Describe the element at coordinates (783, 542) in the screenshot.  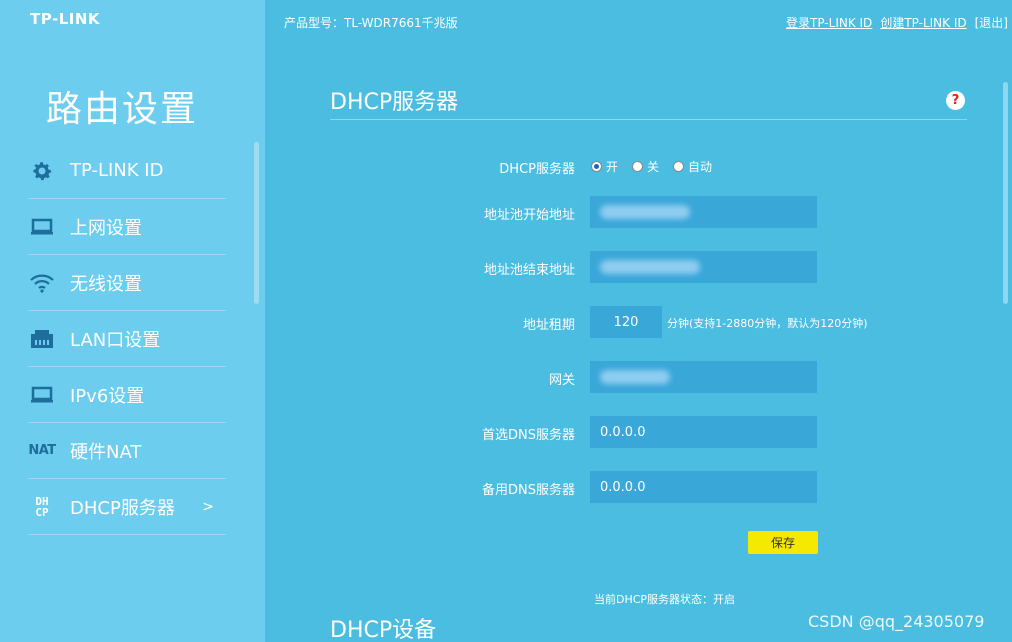
I see `save-button: 保存` at that location.